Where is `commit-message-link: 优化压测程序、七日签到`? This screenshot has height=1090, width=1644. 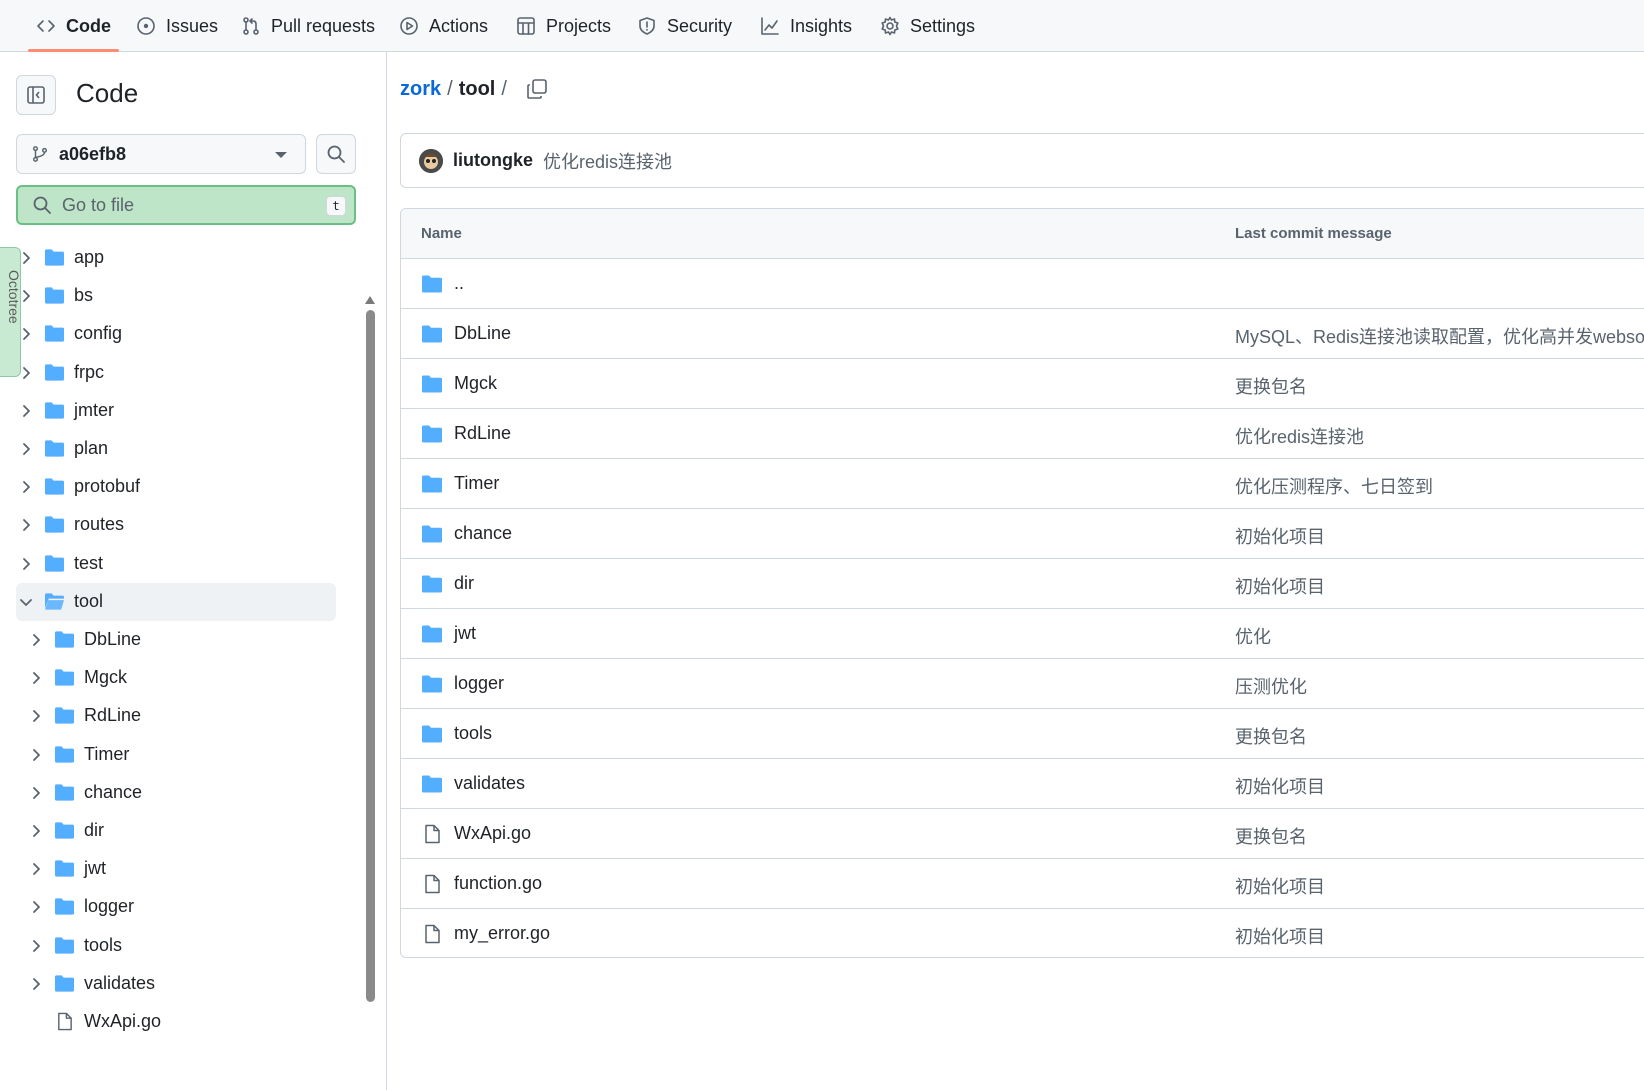
commit-message-link: 优化压测程序、七日签到 is located at coordinates (1334, 486).